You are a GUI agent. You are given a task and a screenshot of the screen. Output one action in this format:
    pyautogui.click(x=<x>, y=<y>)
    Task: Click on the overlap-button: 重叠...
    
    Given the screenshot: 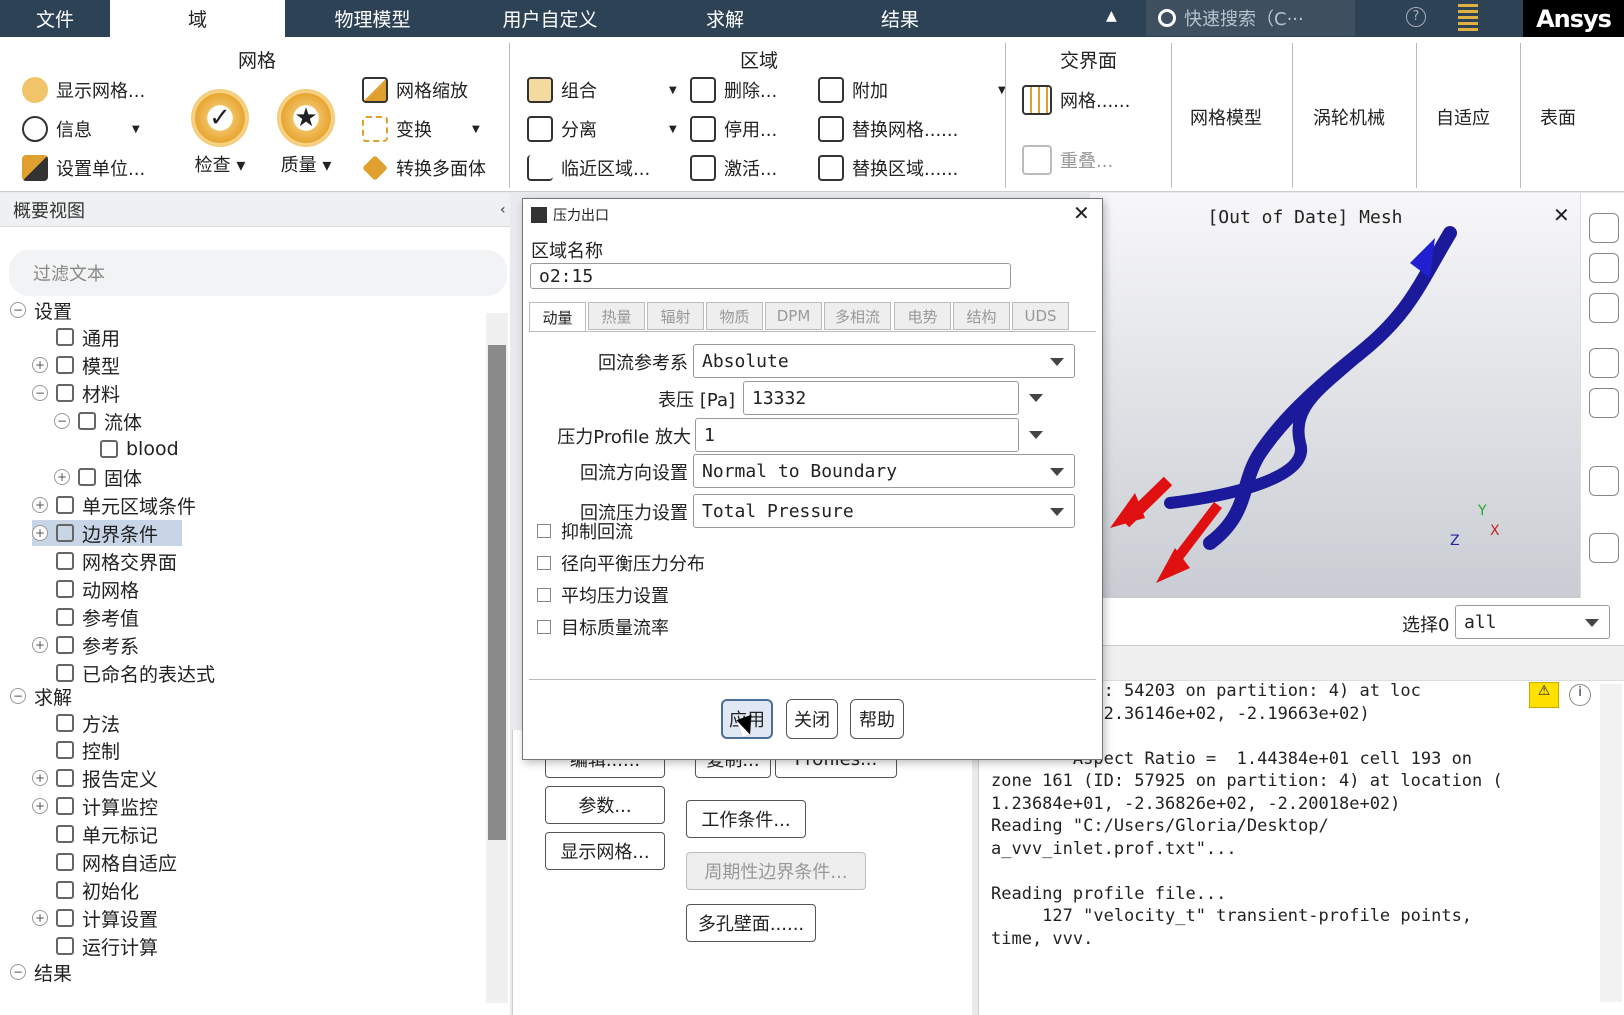 What is the action you would take?
    pyautogui.click(x=1067, y=160)
    